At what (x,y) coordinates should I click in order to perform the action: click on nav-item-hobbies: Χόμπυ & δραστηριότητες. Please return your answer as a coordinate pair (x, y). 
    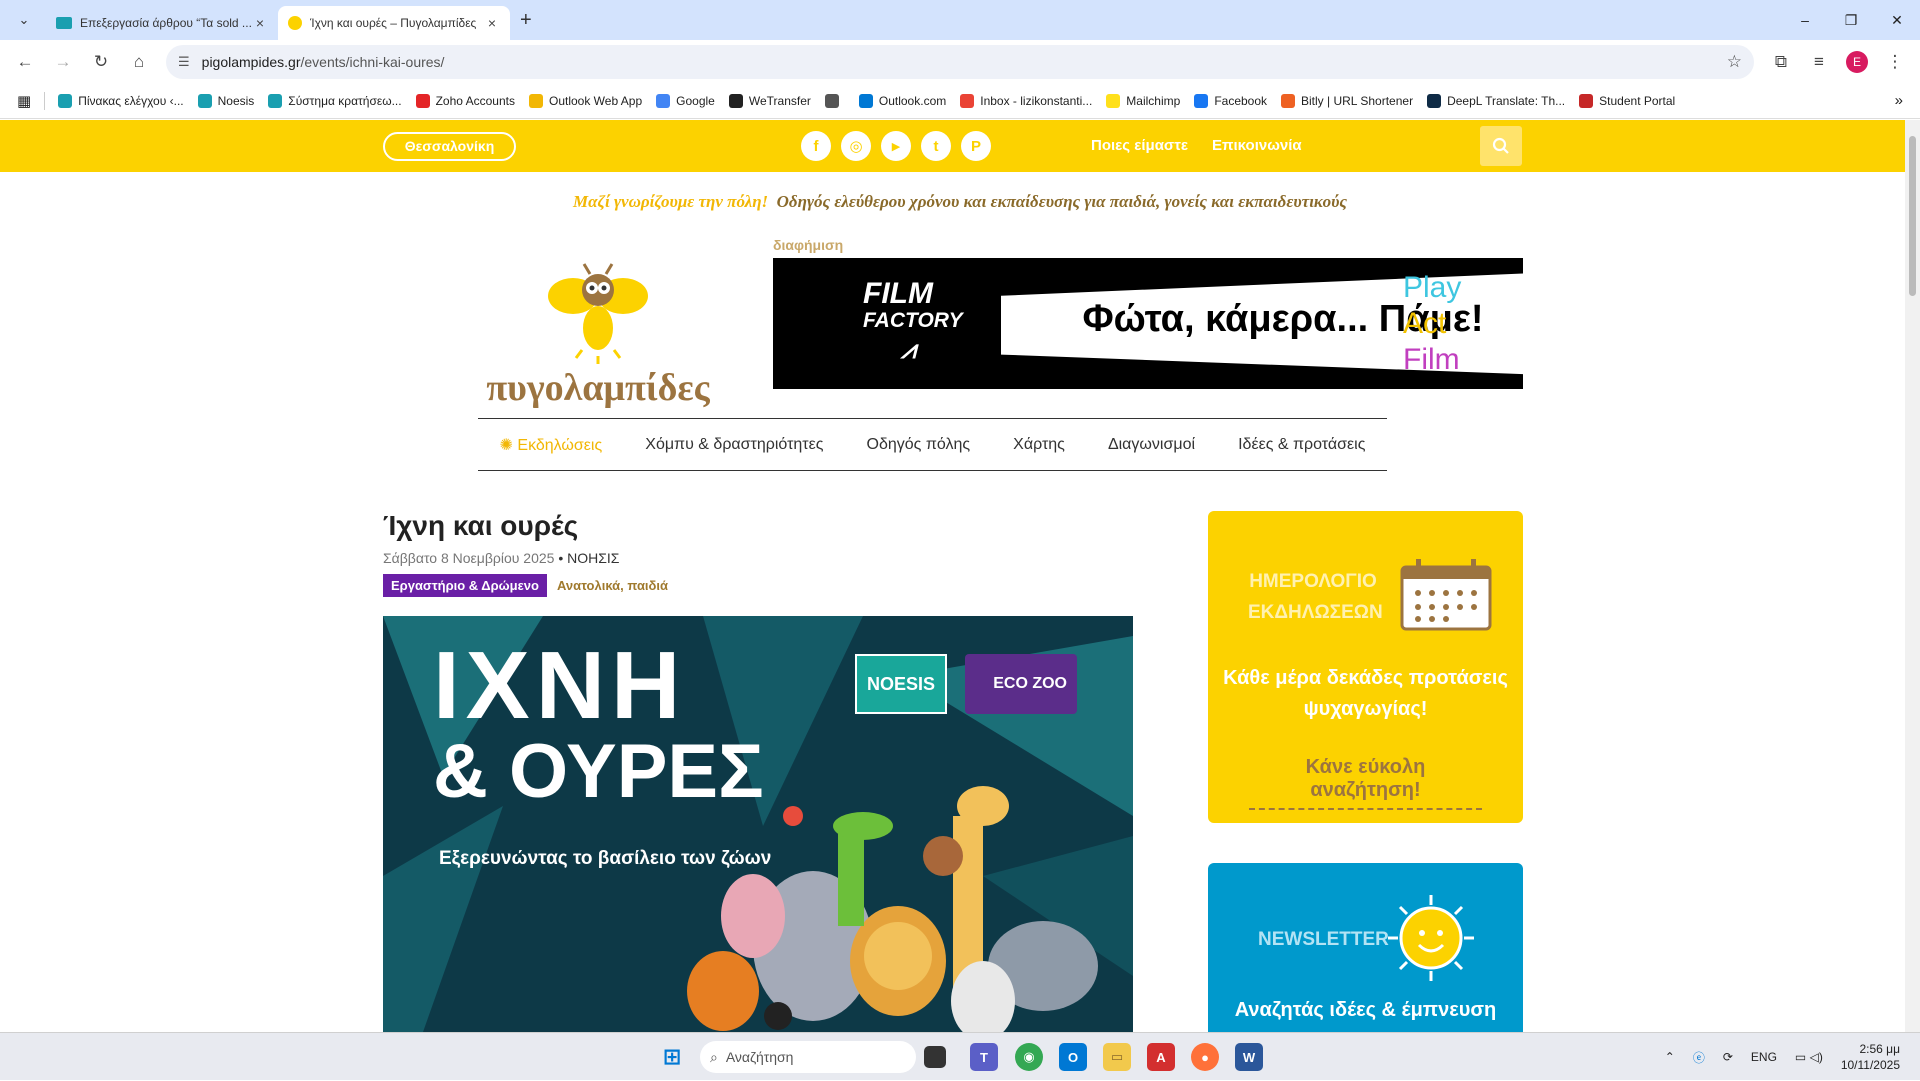
    Looking at the image, I should click on (734, 445).